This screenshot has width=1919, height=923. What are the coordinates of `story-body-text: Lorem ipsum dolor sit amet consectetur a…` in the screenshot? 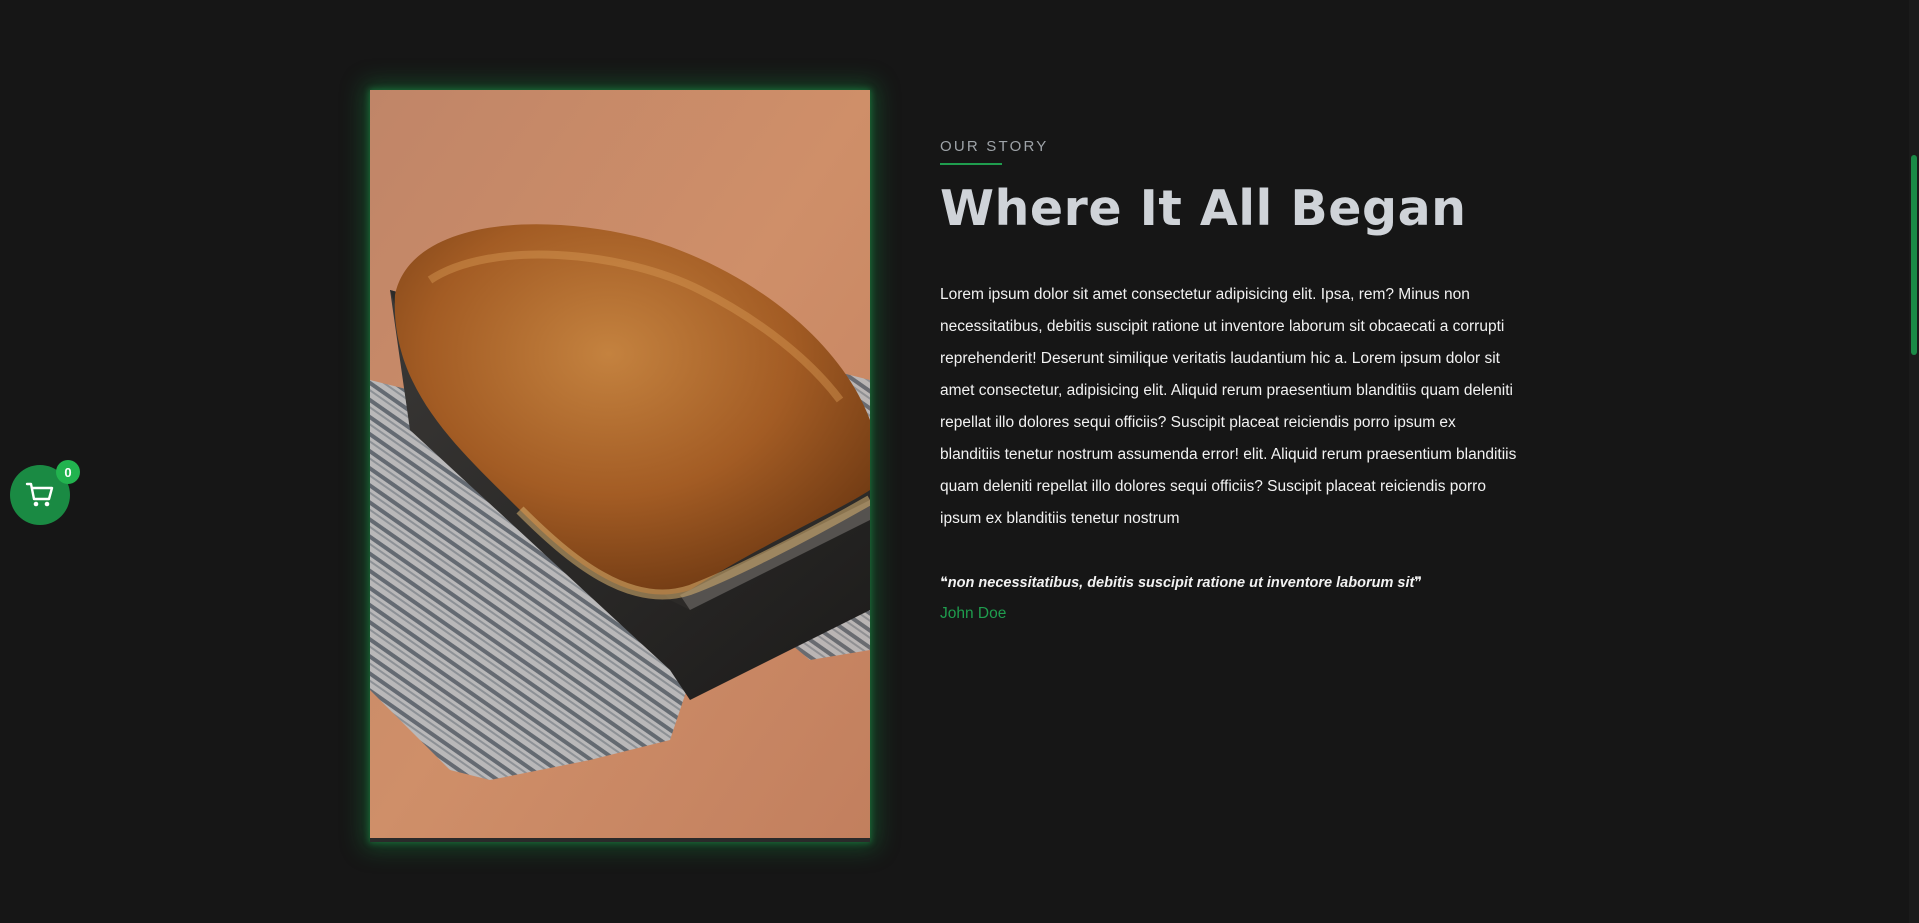 It's located at (1228, 407).